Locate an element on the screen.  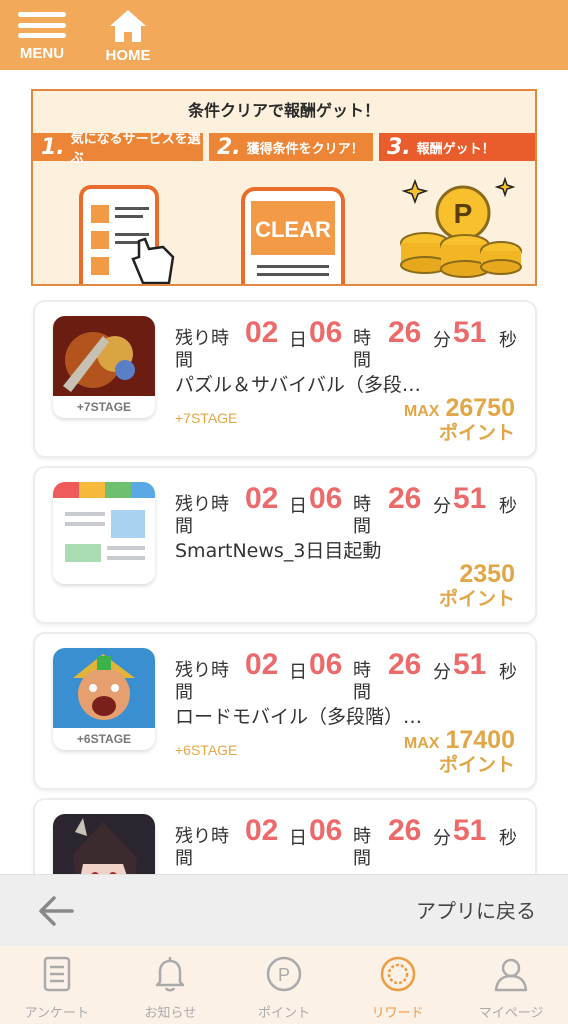
back-arrow-icon is located at coordinates (56, 911).